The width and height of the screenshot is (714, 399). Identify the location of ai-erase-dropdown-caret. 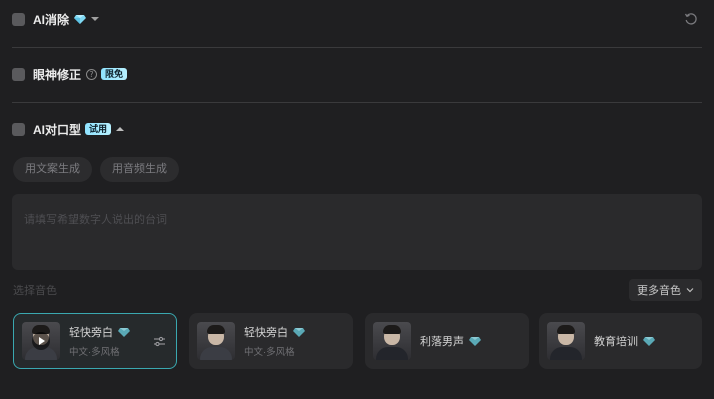
(95, 19).